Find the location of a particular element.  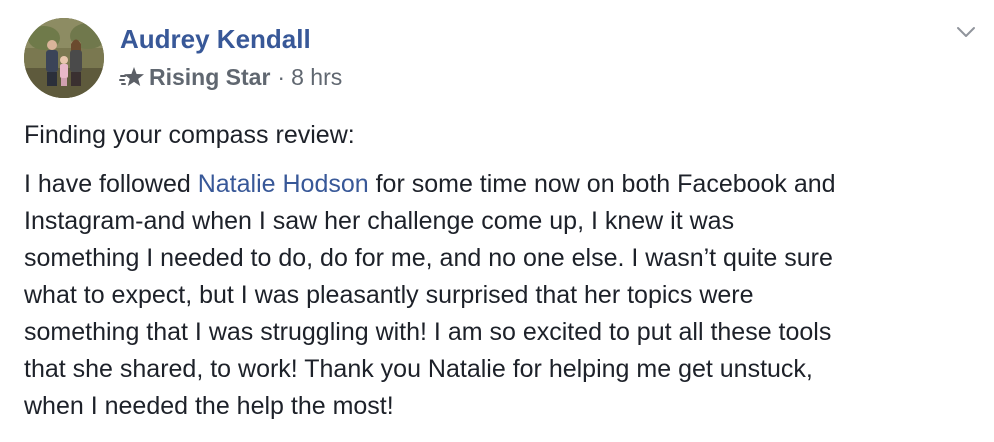

rising-star-icon is located at coordinates (132, 77).